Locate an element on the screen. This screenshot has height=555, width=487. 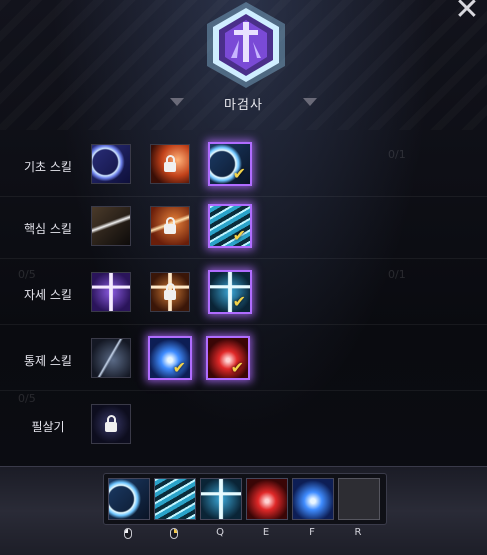
close-button: ✕ is located at coordinates (467, 13).